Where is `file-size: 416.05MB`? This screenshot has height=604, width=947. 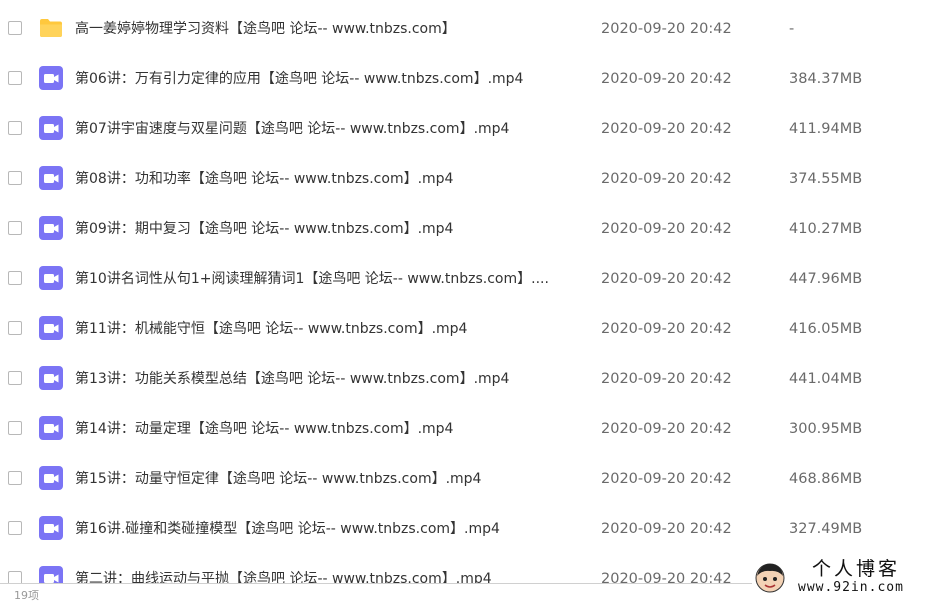
file-size: 416.05MB is located at coordinates (826, 329).